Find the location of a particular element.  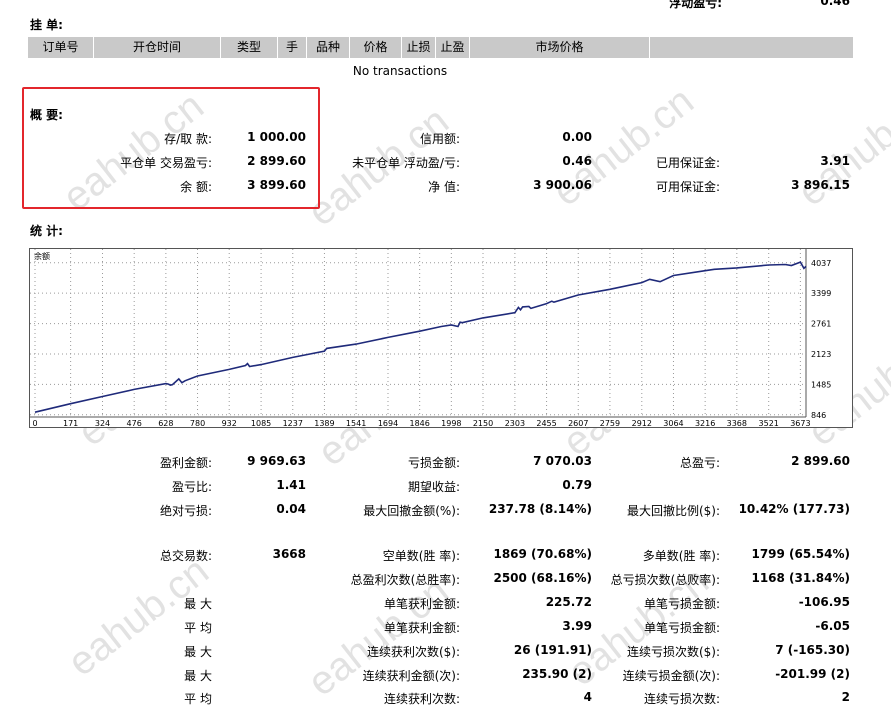

summary-value: 3 896.15 is located at coordinates (820, 185).